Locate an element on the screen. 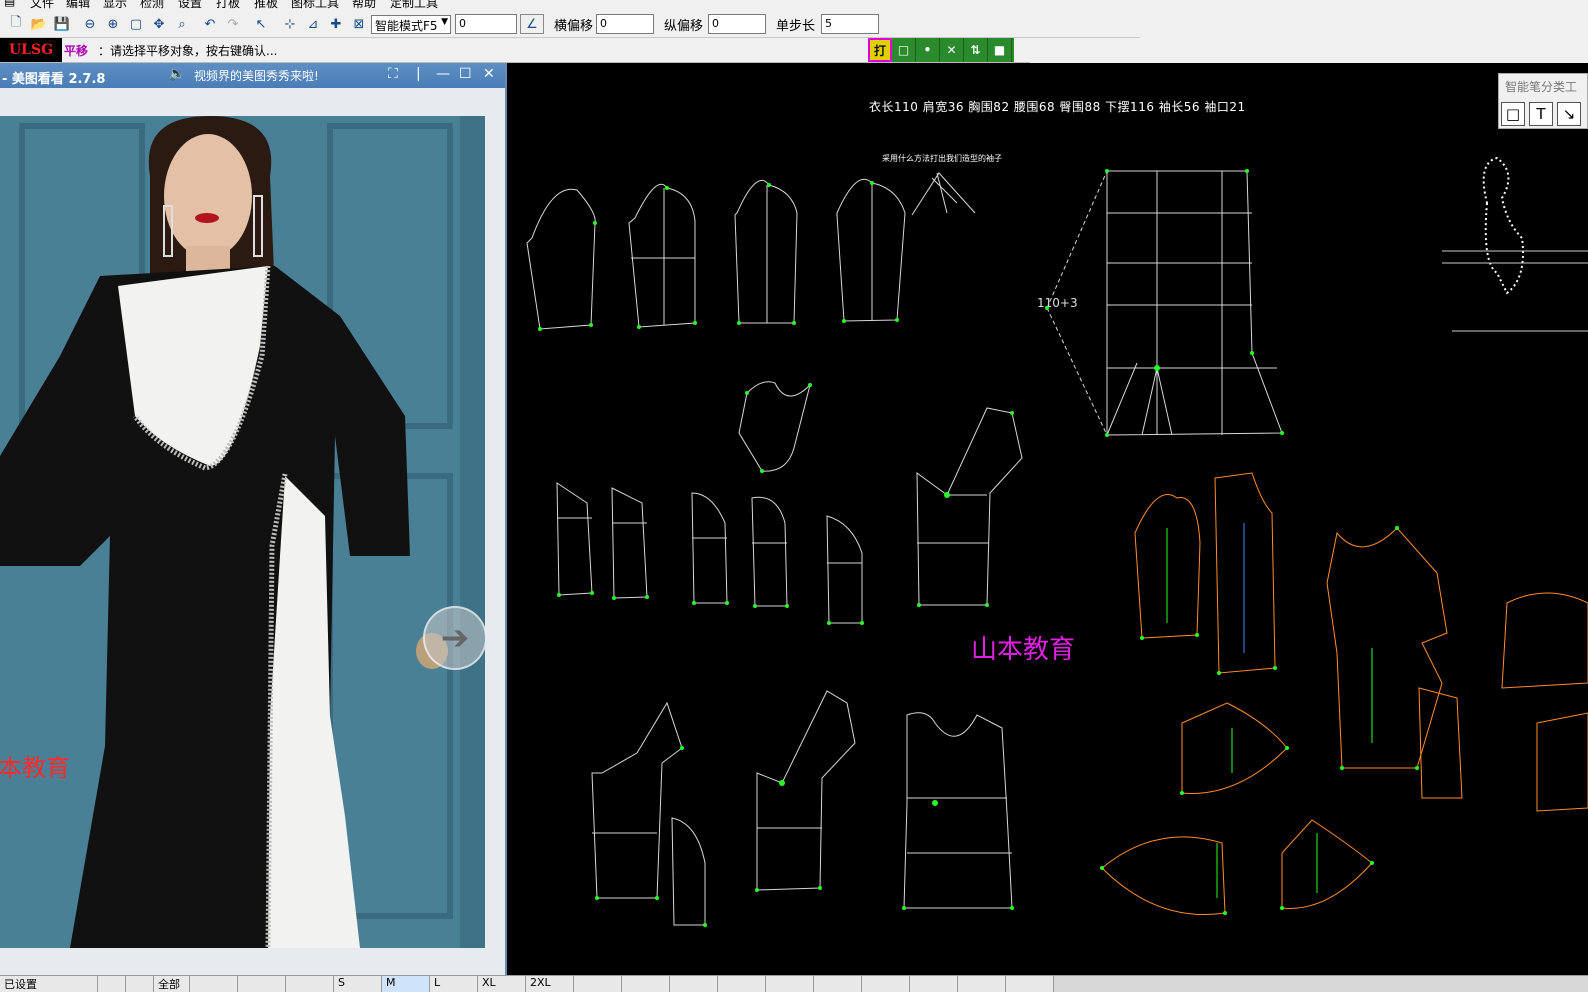 The height and width of the screenshot is (992, 1588). menu-pattern: 打板 is located at coordinates (228, 5).